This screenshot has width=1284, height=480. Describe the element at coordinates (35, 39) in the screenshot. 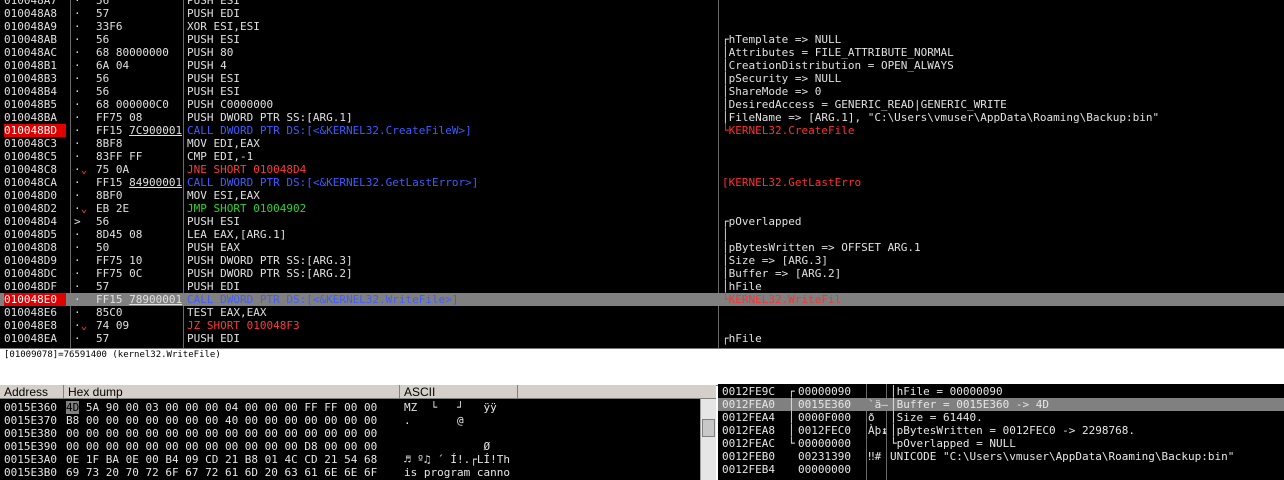

I see `instruction-address: 010048AB` at that location.